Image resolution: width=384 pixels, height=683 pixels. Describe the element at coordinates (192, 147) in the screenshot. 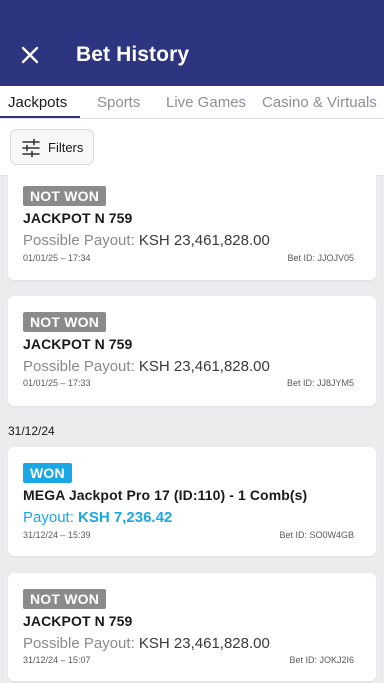

I see `filter-bar: Filters` at that location.